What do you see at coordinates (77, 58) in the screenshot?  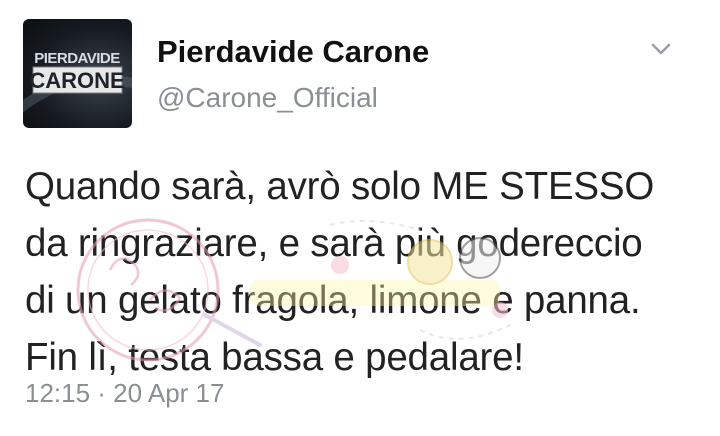 I see `avatar-line-1: PIERDAVIDE` at bounding box center [77, 58].